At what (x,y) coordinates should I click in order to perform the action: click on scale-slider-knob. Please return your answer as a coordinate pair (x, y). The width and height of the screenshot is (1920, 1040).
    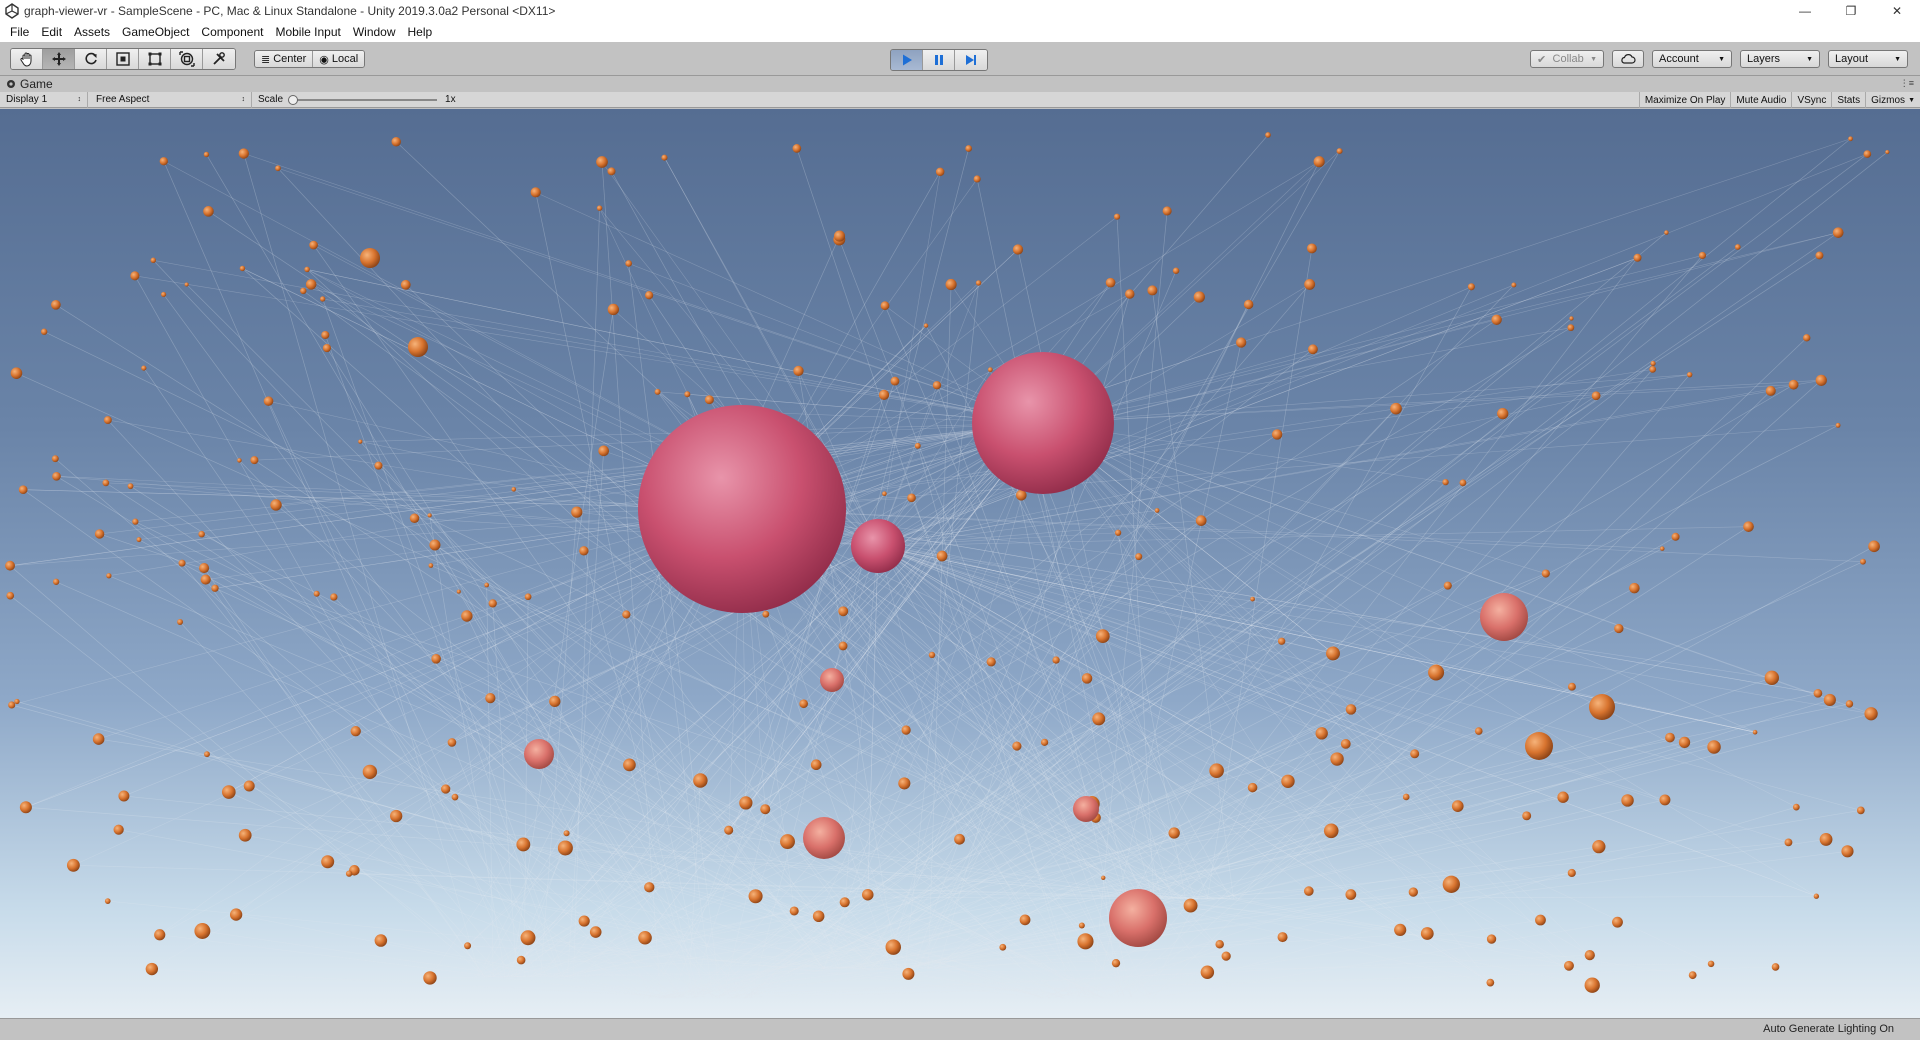
    Looking at the image, I should click on (293, 99).